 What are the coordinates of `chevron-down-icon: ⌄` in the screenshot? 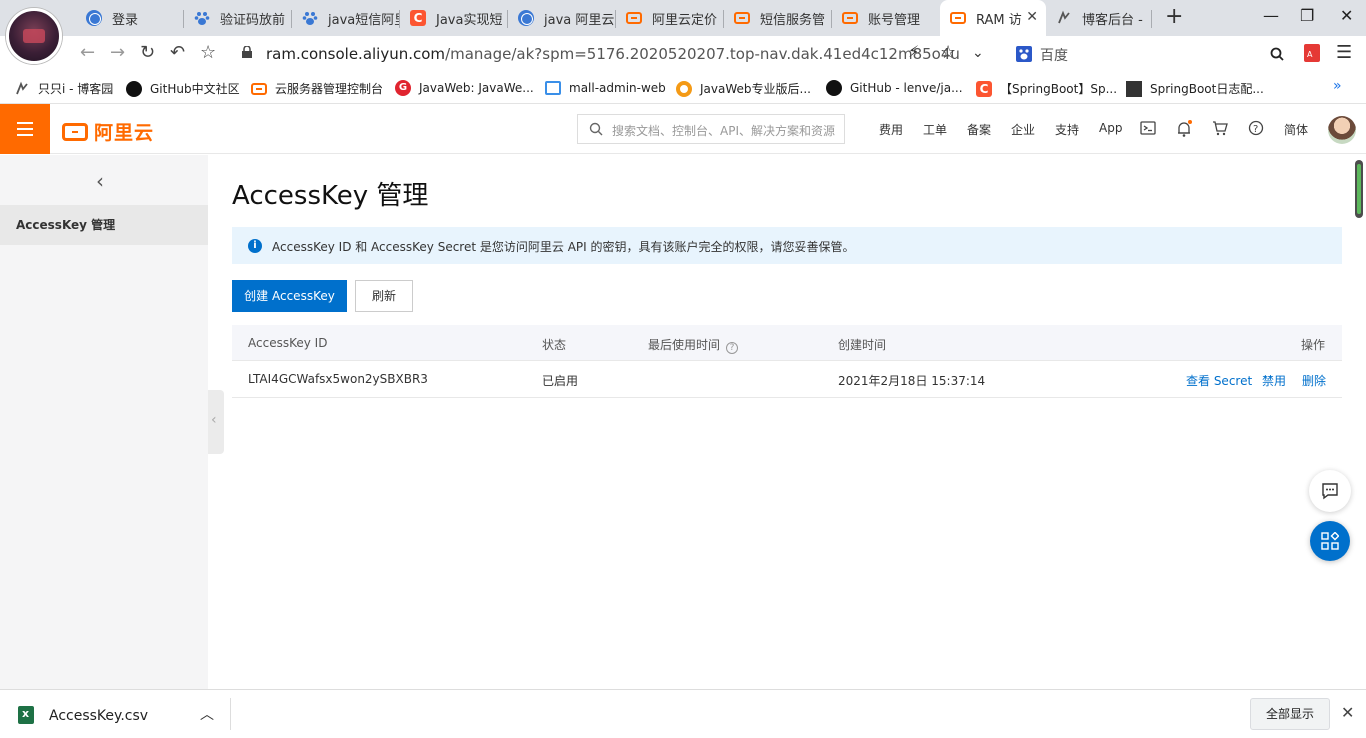 It's located at (978, 53).